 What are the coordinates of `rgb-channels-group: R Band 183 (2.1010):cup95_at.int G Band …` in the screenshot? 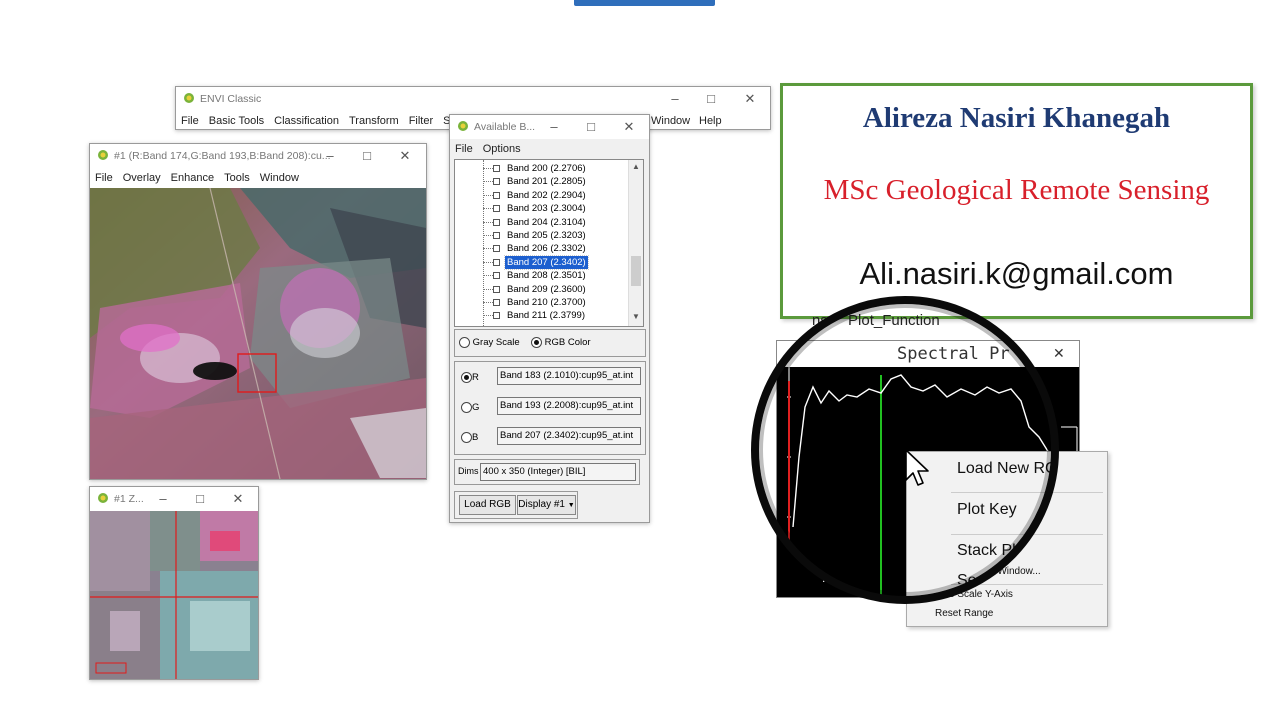 It's located at (550, 408).